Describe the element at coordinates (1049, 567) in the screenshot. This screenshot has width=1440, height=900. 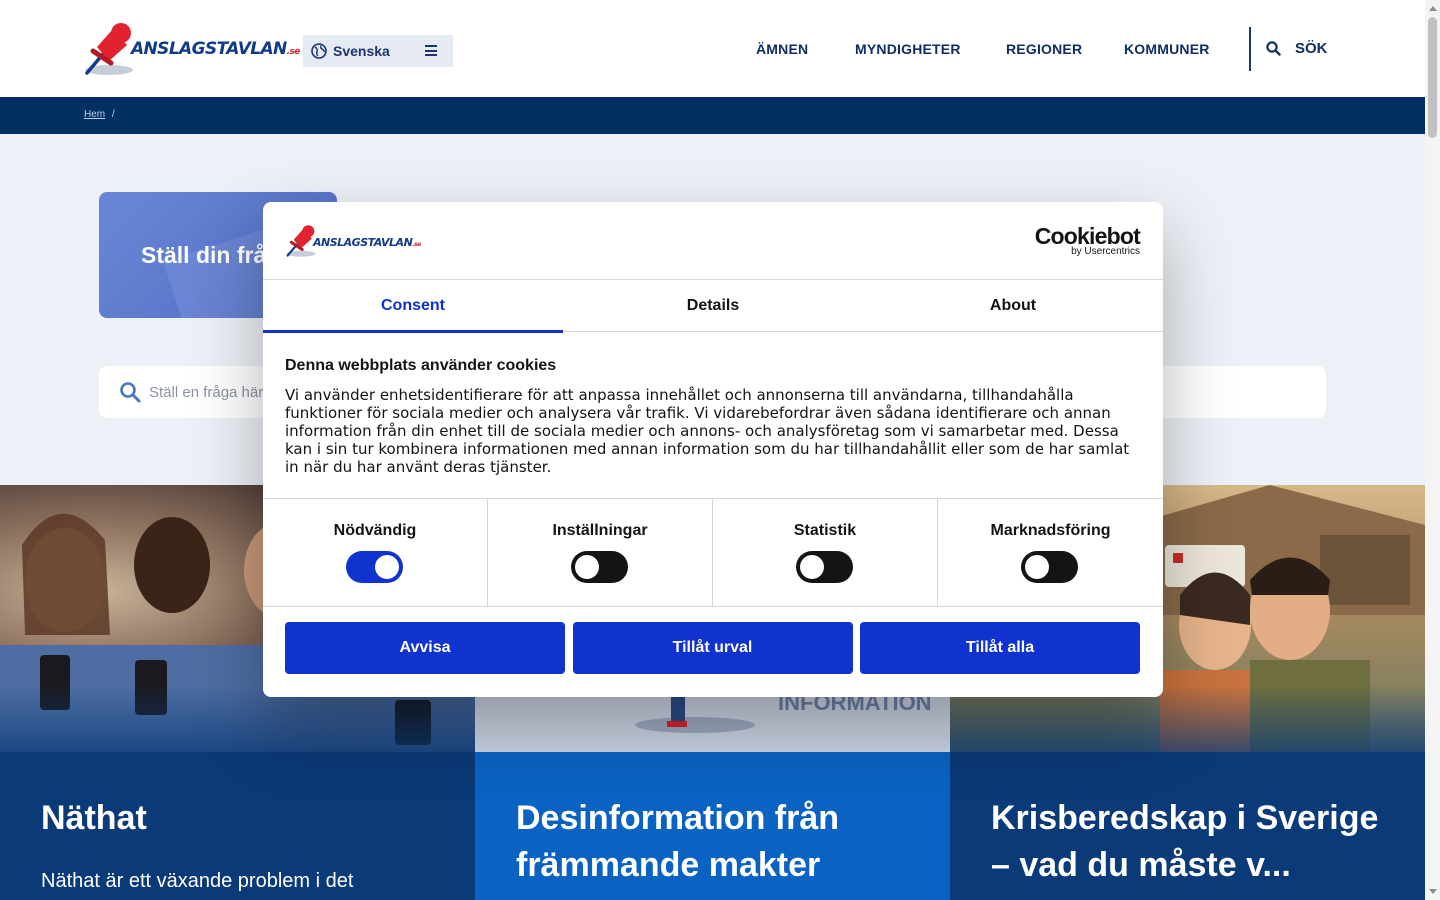
I see `marketing-switch` at that location.